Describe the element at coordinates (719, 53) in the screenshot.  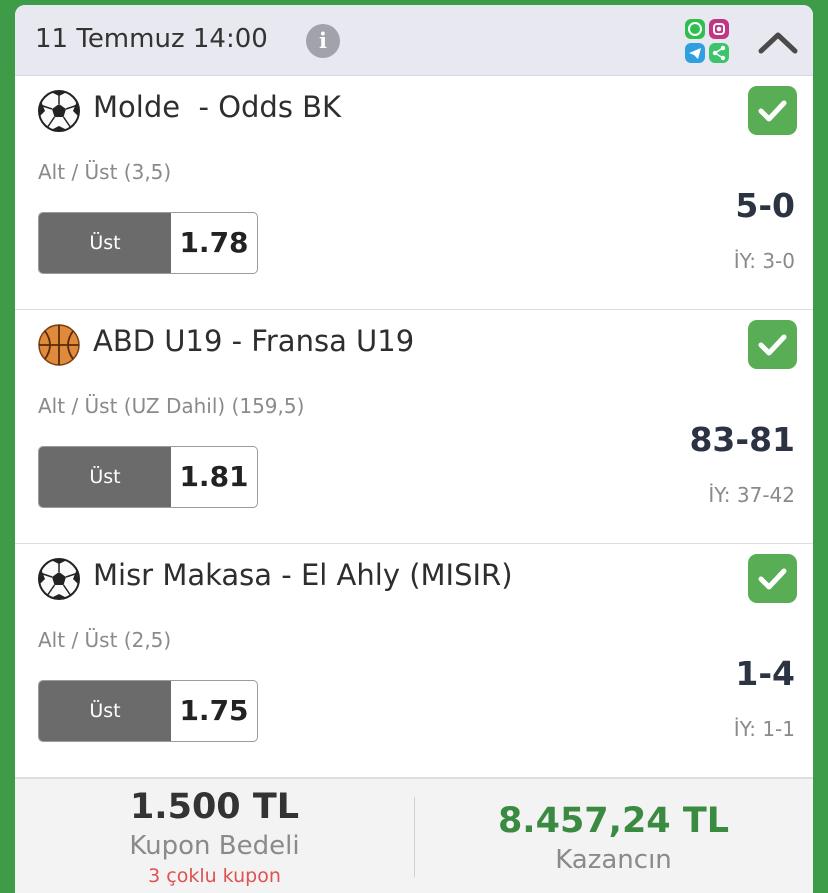
I see `share-icon` at that location.